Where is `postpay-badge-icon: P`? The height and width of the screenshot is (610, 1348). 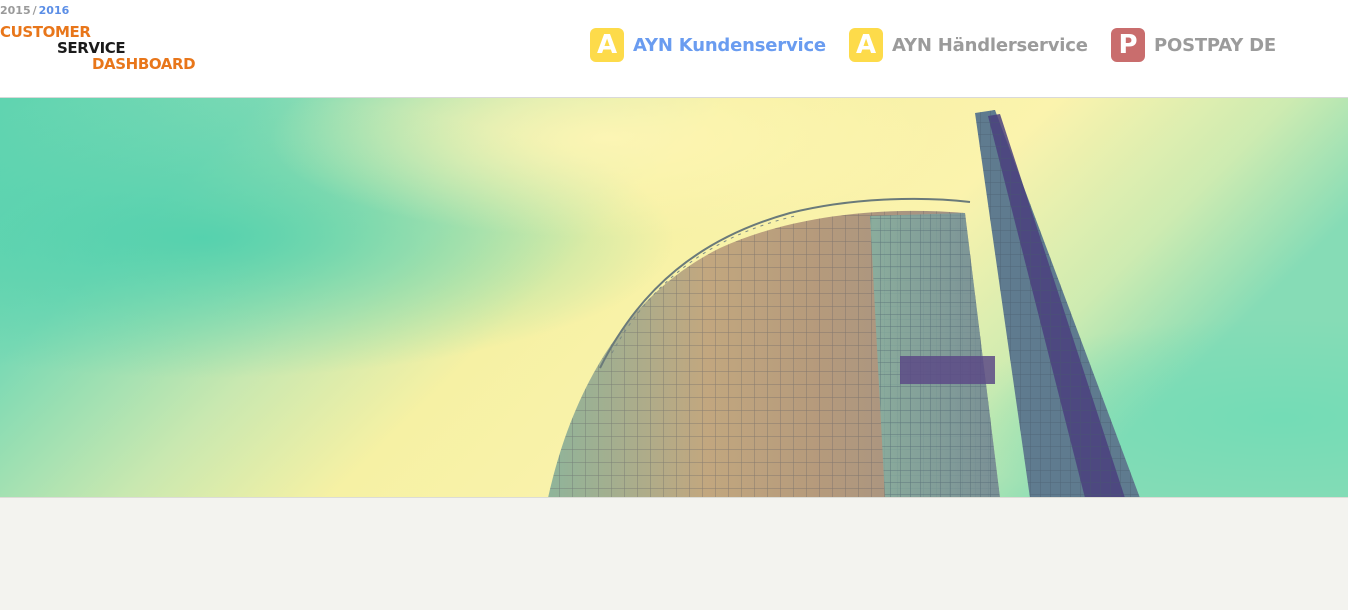
postpay-badge-icon: P is located at coordinates (1128, 45).